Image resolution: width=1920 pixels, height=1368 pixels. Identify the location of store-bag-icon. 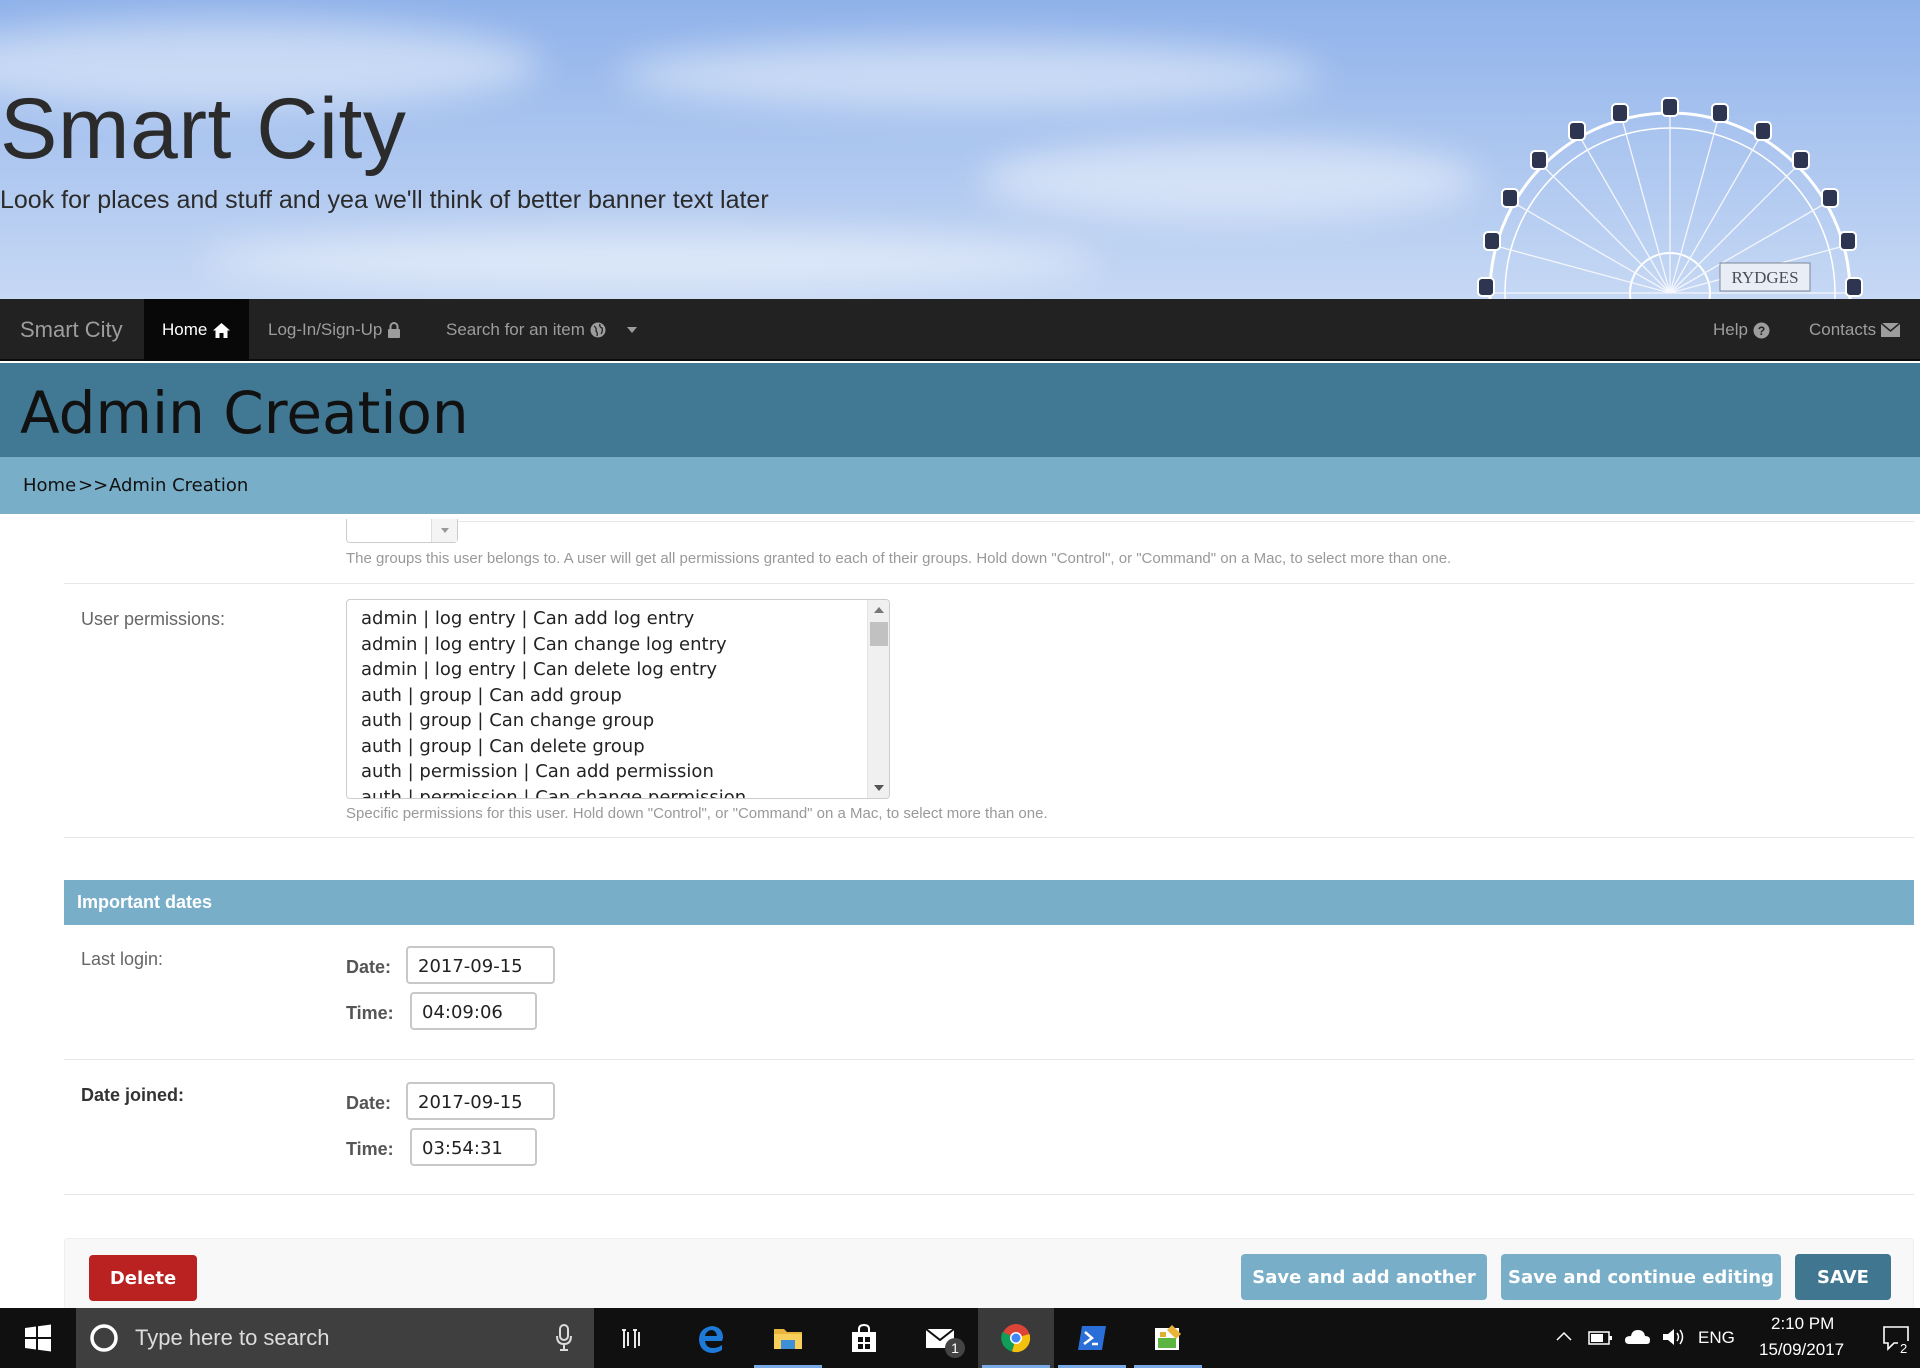
(864, 1337).